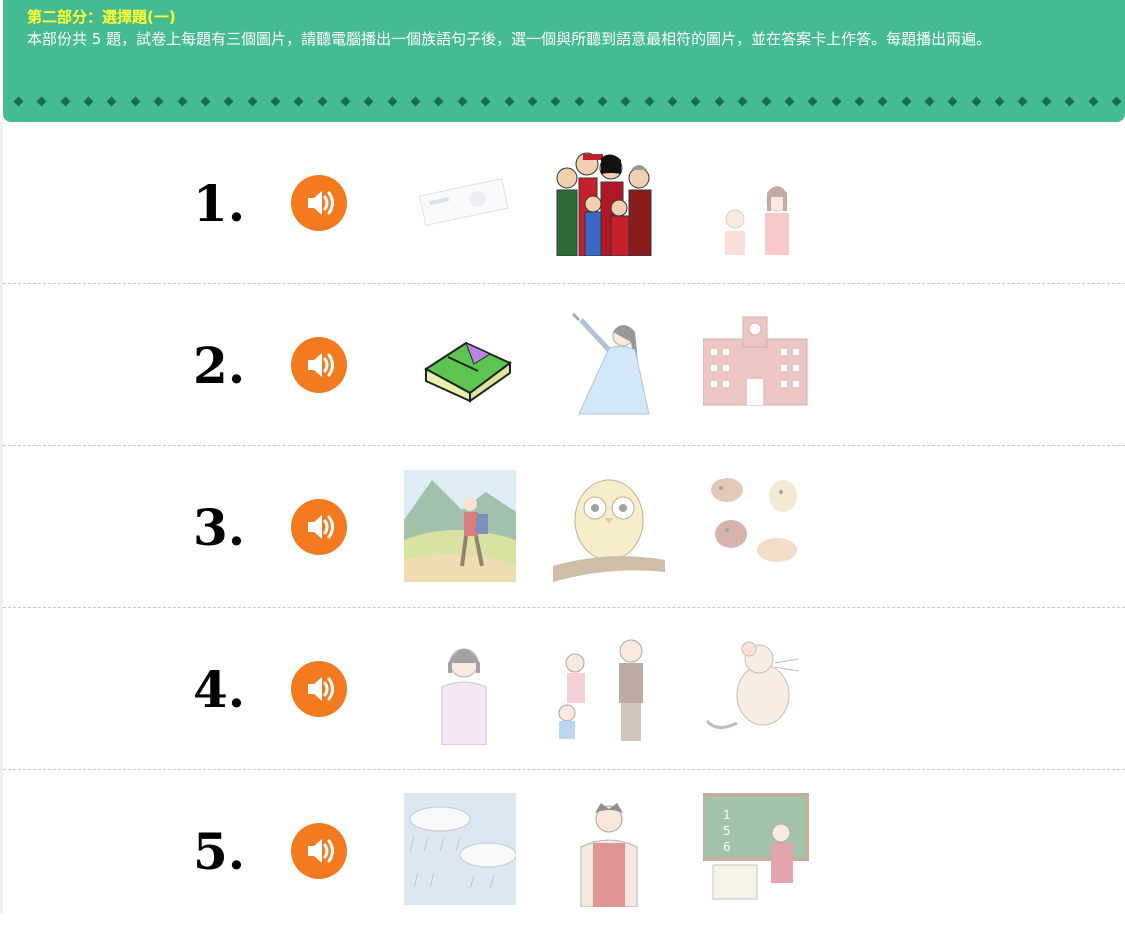  I want to click on svg-text: 6, so click(727, 847).